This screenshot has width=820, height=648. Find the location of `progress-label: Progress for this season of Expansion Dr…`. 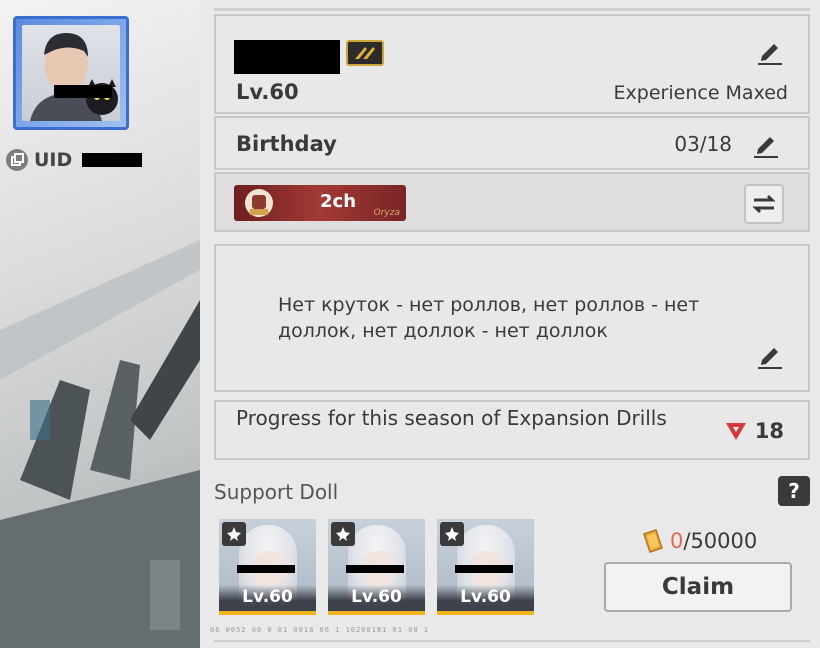

progress-label: Progress for this season of Expansion Dr… is located at coordinates (451, 418).